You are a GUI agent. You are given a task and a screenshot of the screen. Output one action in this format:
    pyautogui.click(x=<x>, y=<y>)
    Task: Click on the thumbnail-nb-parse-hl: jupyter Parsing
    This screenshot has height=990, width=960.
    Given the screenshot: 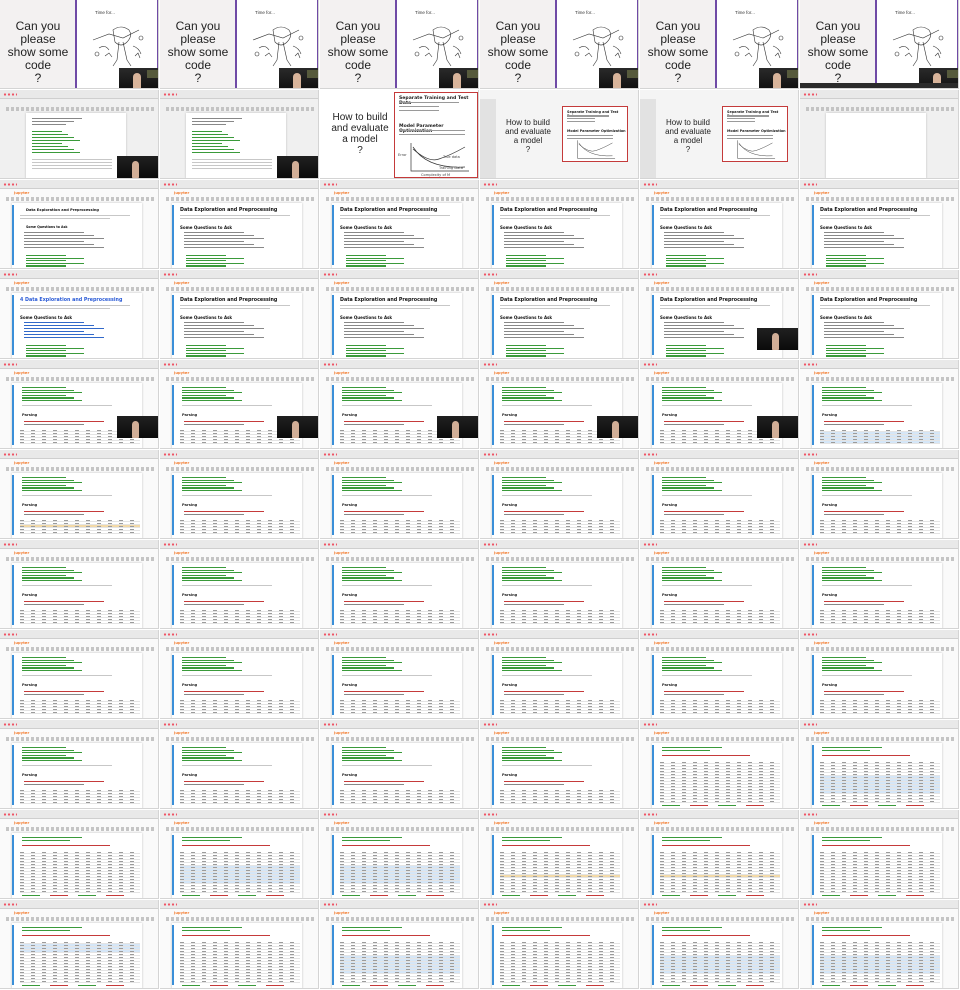 What is the action you would take?
    pyautogui.click(x=879, y=404)
    